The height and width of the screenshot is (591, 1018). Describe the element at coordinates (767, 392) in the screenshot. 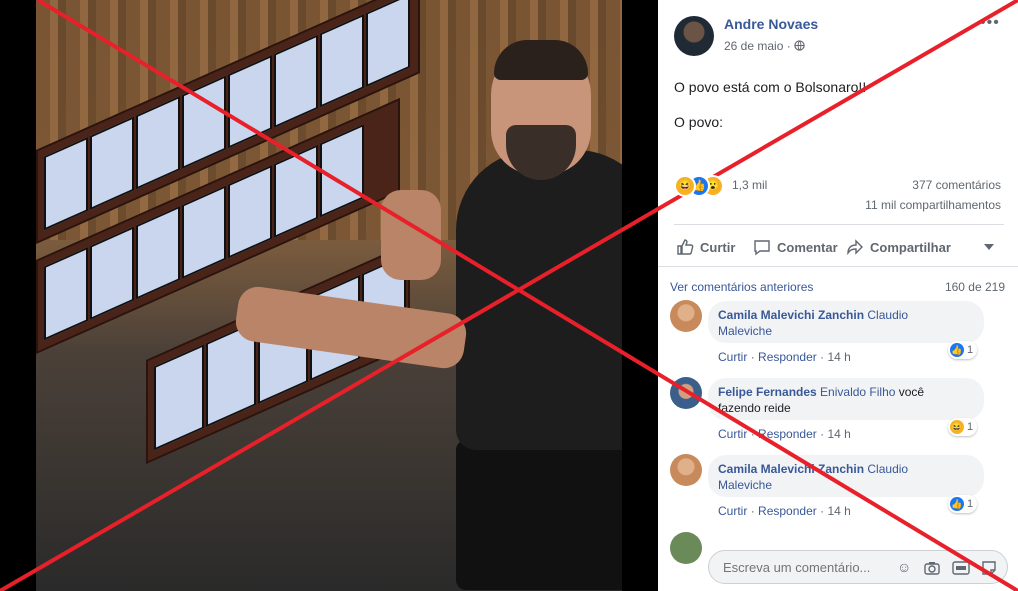

I see `commenter-name: Felipe Fernandes` at that location.